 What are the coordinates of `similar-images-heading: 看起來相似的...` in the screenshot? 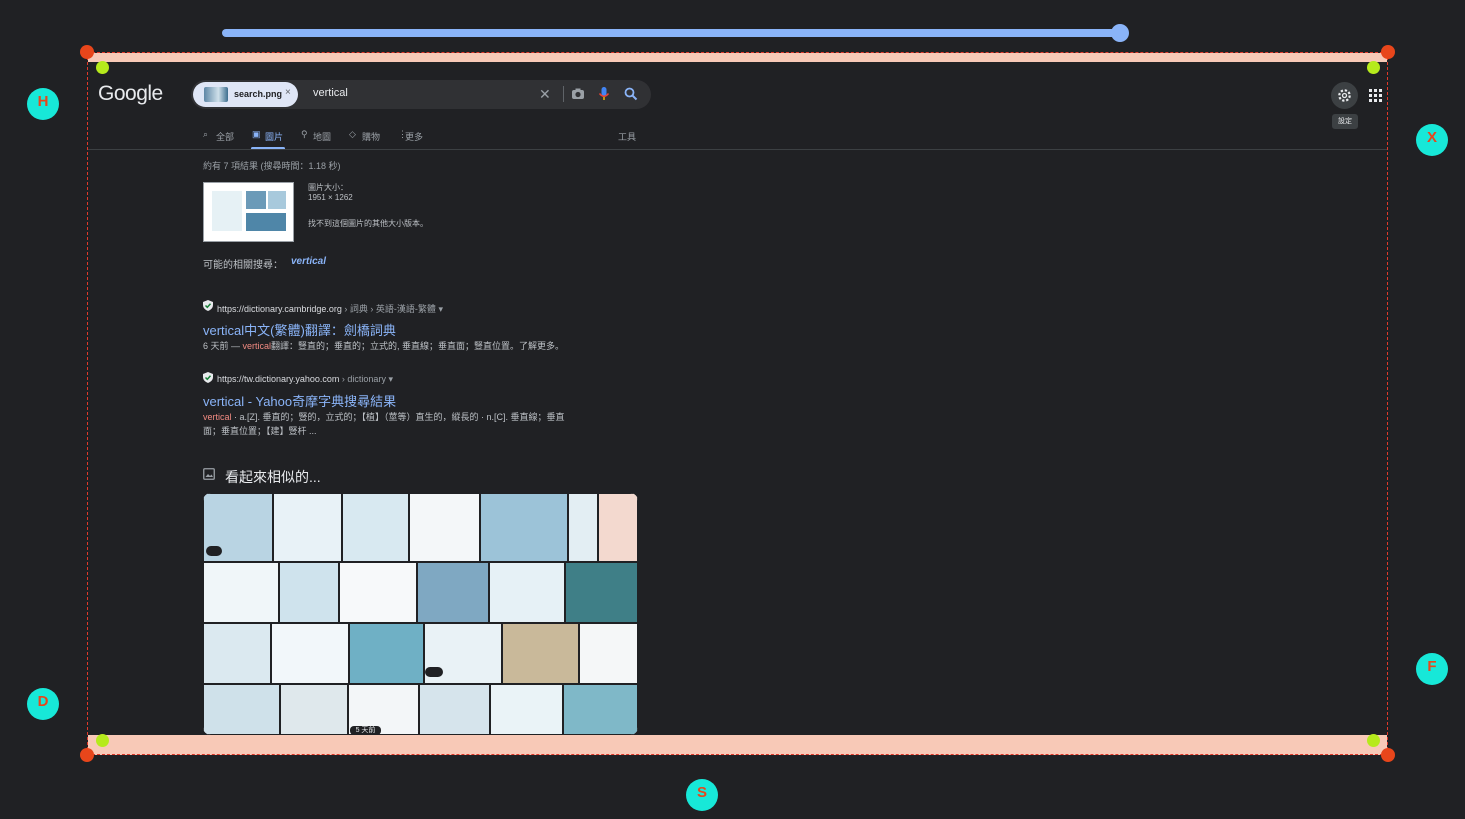 It's located at (273, 477).